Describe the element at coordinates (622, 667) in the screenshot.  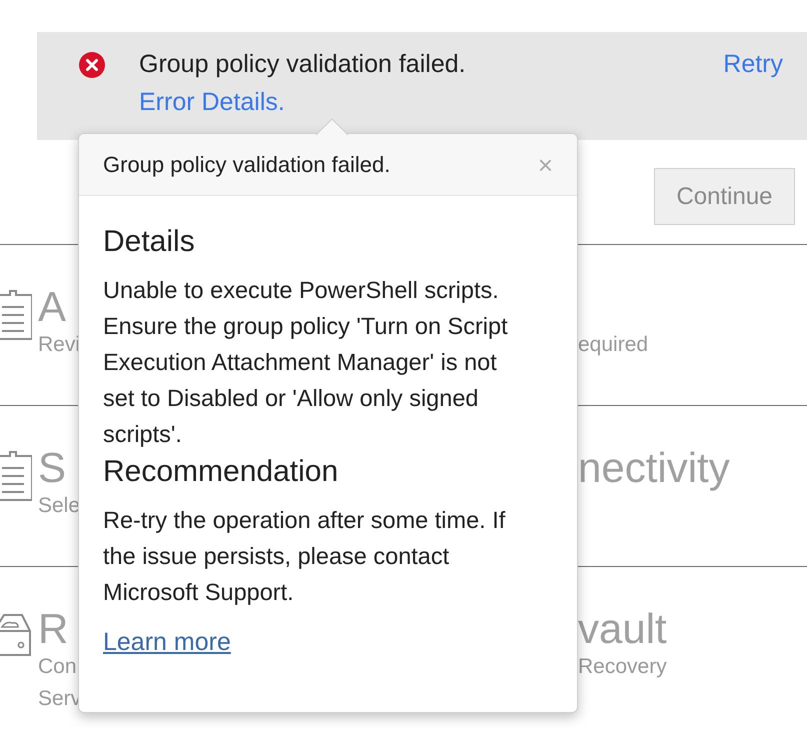
I see `step-subtitle: Recovery` at that location.